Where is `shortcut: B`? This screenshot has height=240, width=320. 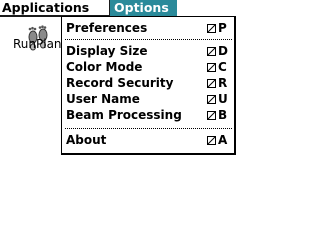 shortcut: B is located at coordinates (219, 115).